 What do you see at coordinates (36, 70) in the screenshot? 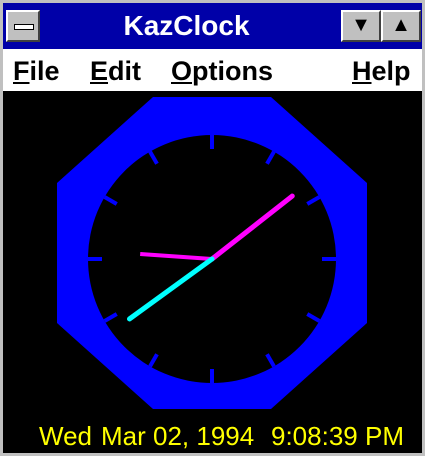
I see `menu-file: File` at bounding box center [36, 70].